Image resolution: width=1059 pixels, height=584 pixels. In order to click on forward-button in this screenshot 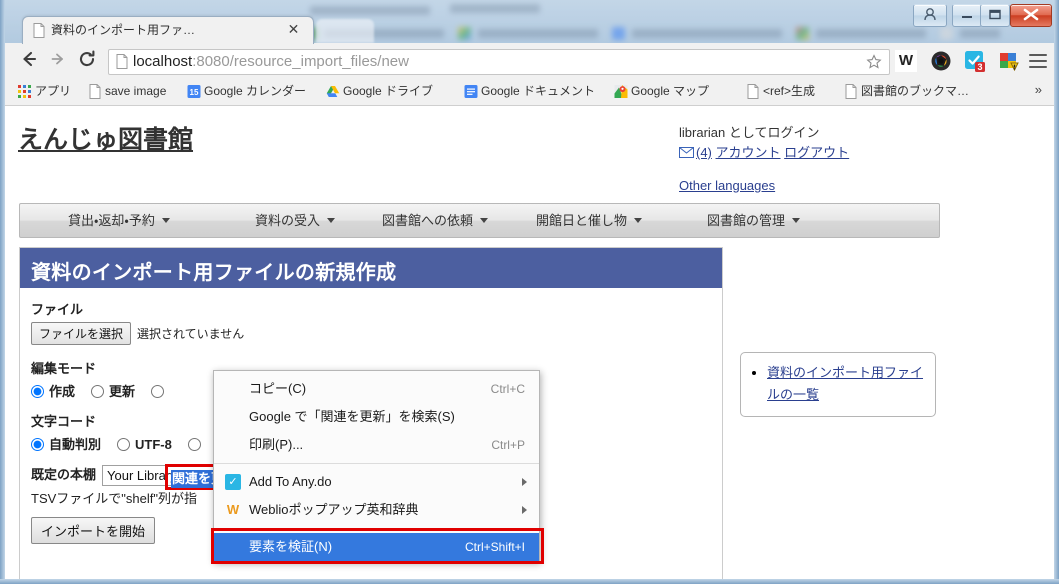, I will do `click(58, 61)`.